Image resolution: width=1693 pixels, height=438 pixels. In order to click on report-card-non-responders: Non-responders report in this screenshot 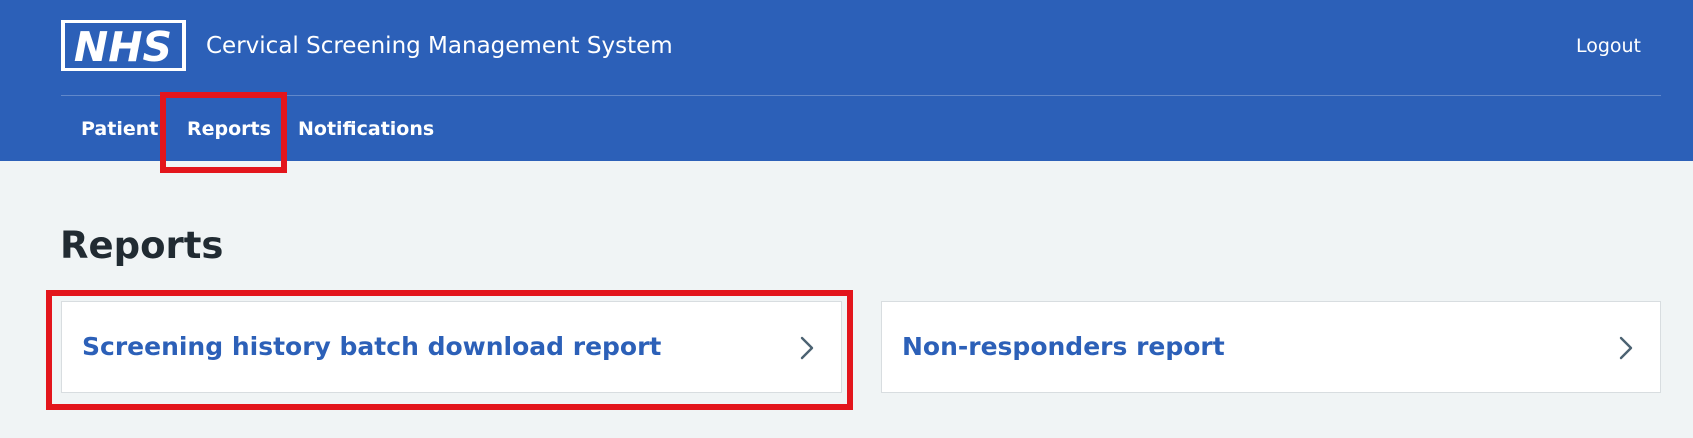, I will do `click(1271, 347)`.